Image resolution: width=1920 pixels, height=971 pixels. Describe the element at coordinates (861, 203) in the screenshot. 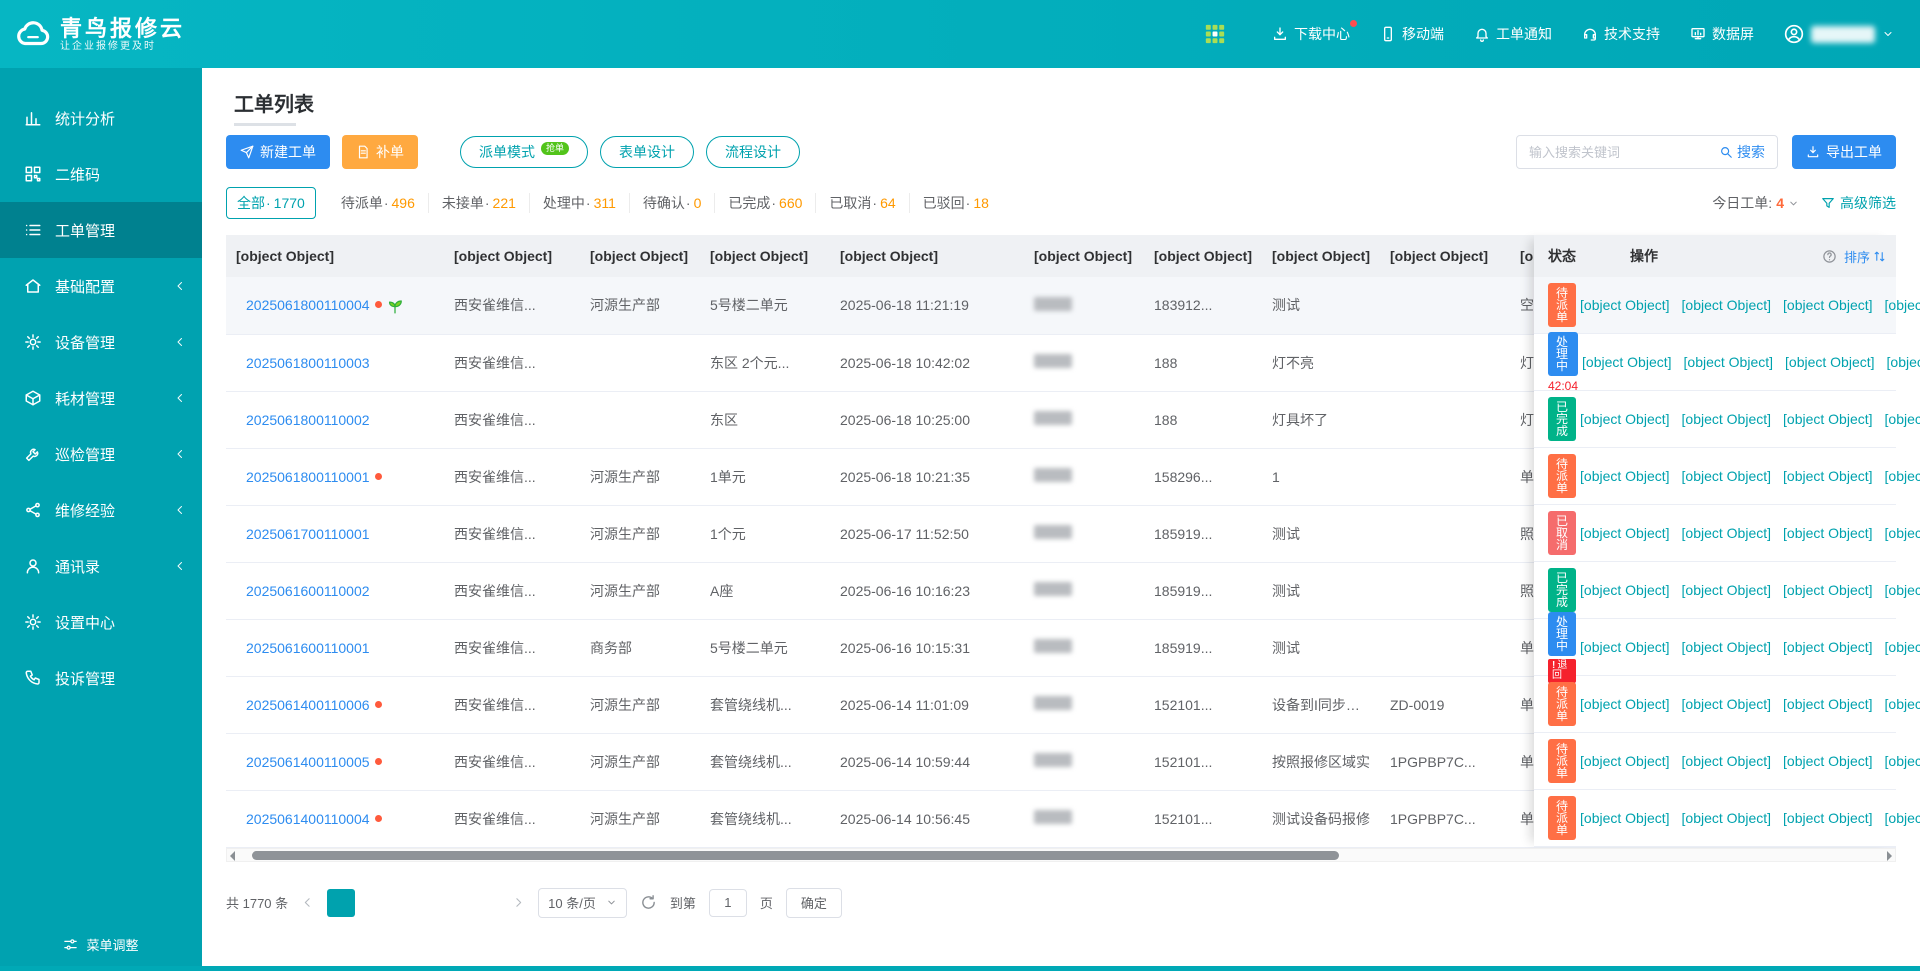

I see `status-filter-tab: 已取消 · 64` at that location.